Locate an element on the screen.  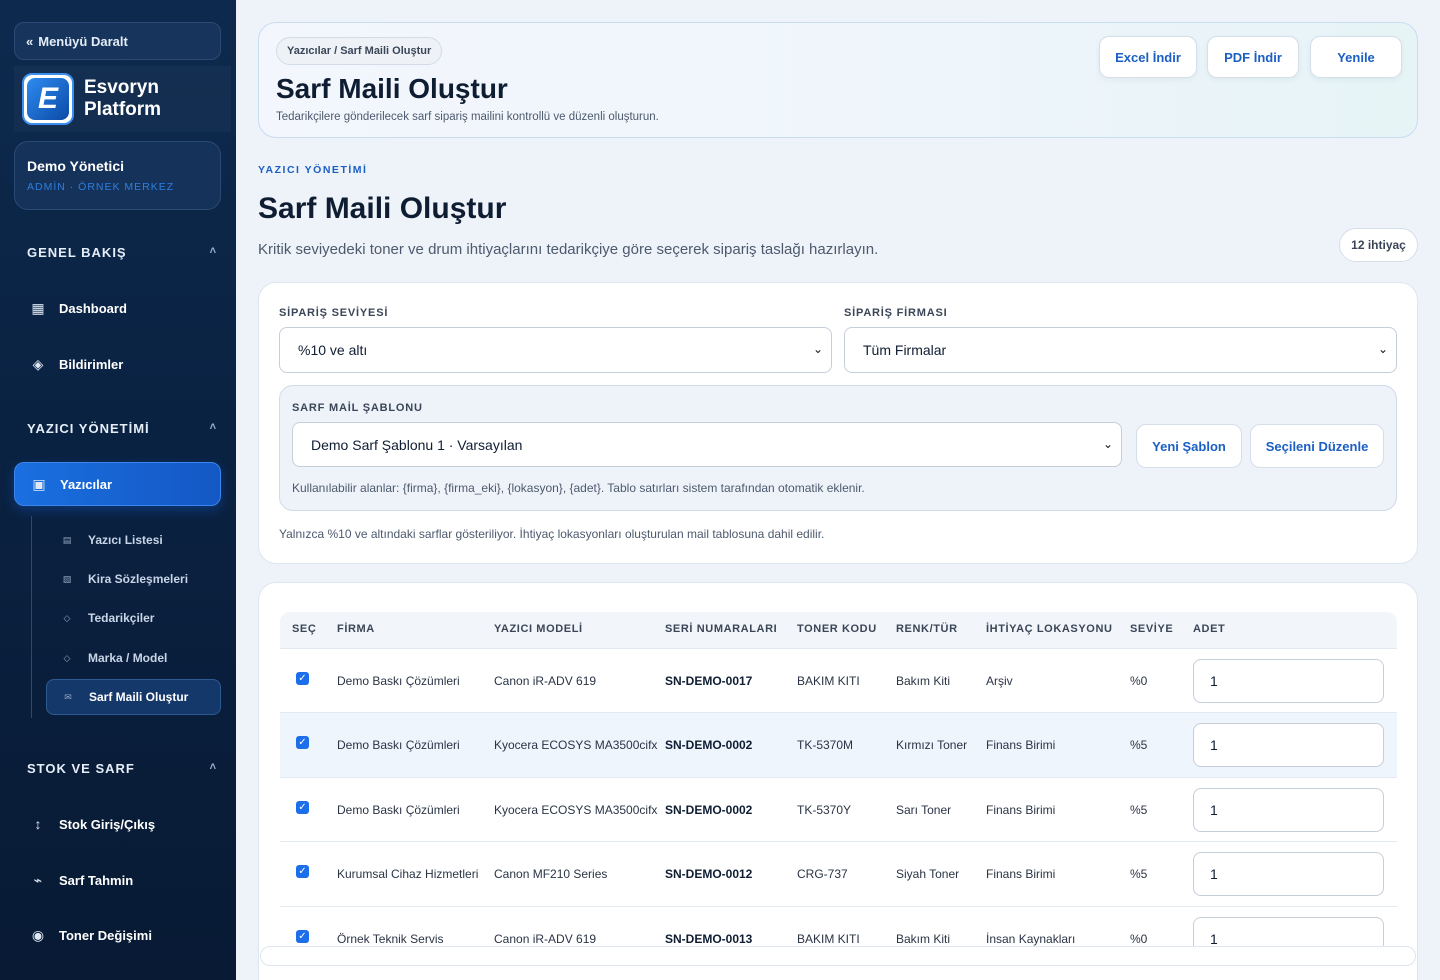
cell-model: Canon MF210 Series is located at coordinates (551, 874).